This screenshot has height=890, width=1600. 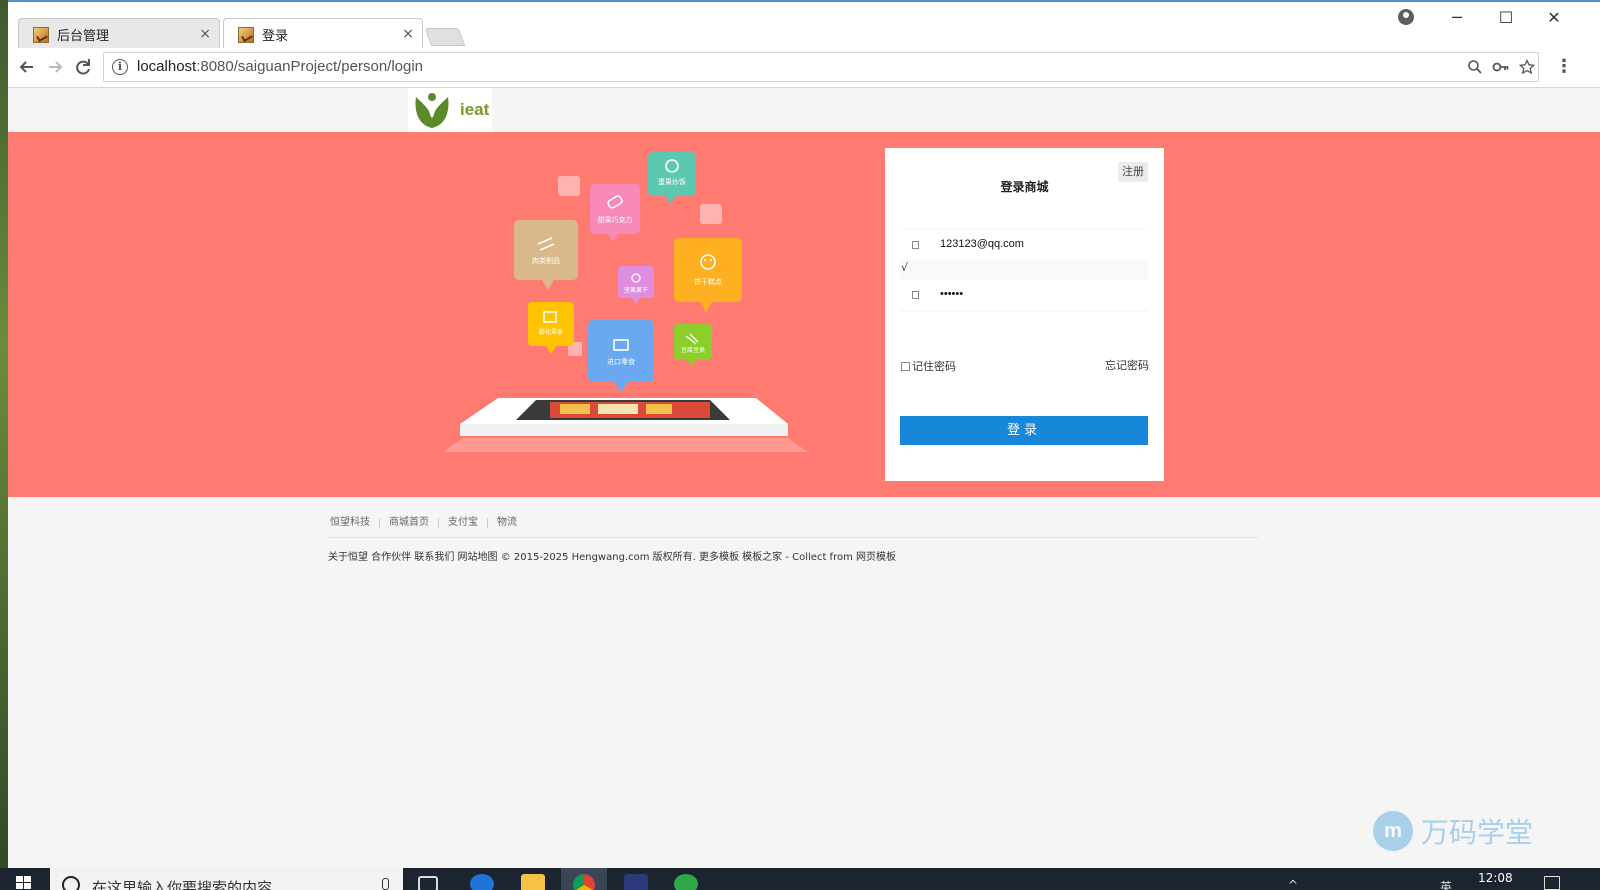 I want to click on watermark-text: 万码学堂, so click(x=1477, y=832).